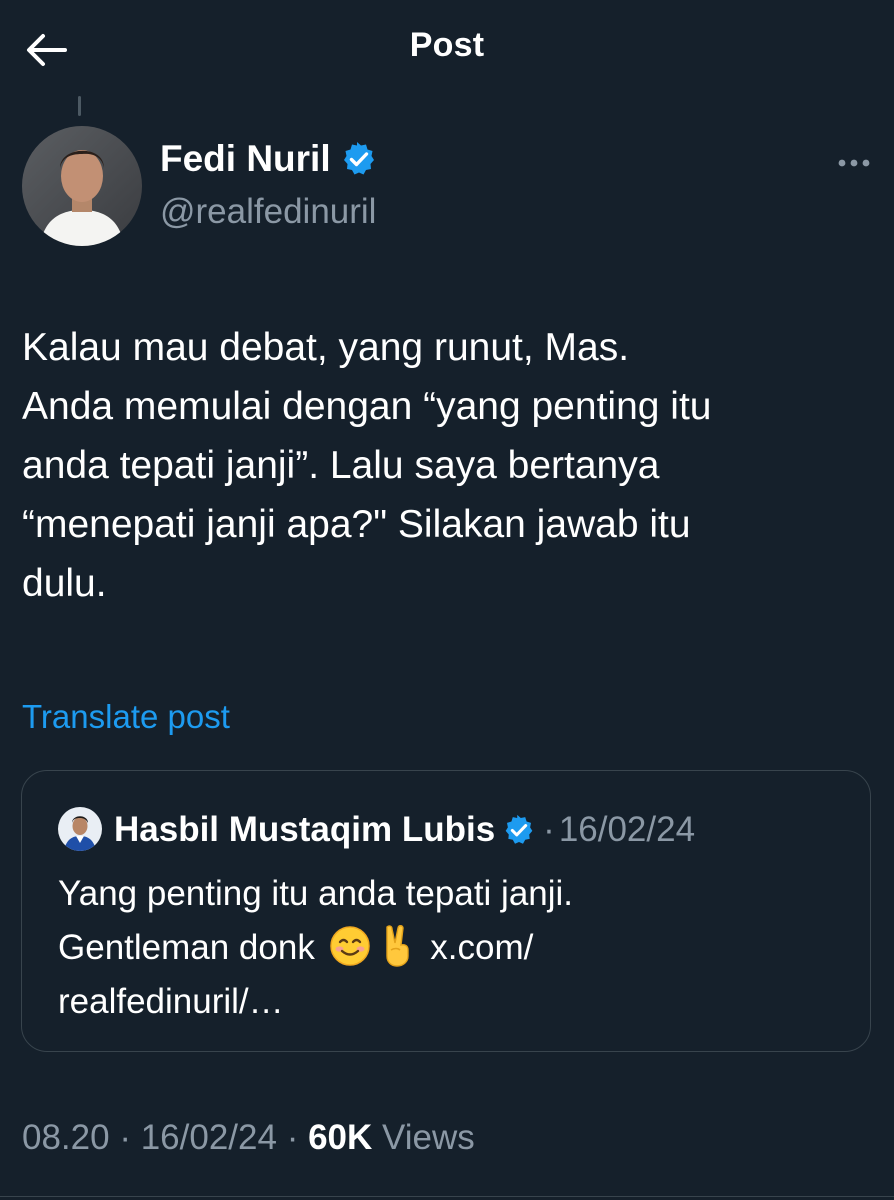  What do you see at coordinates (447, 1196) in the screenshot?
I see `divider` at bounding box center [447, 1196].